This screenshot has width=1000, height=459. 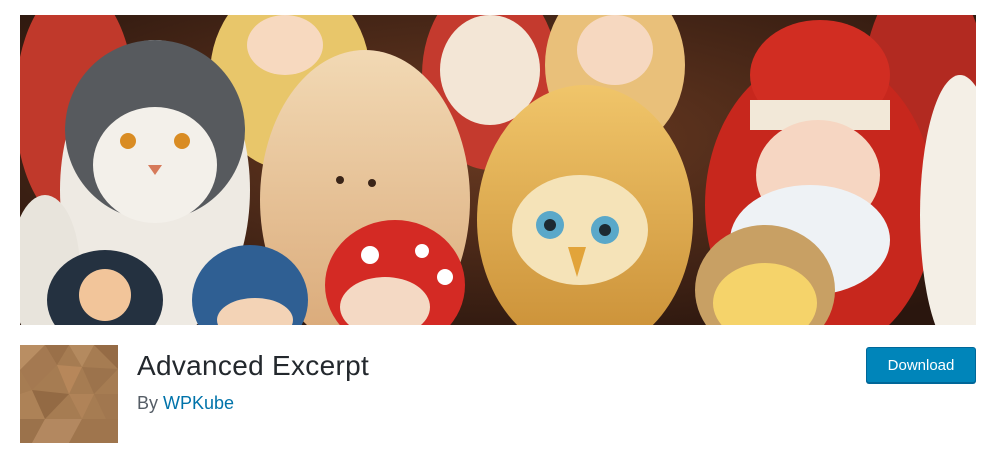 I want to click on plugin-byline: By WPKube, so click(x=185, y=403).